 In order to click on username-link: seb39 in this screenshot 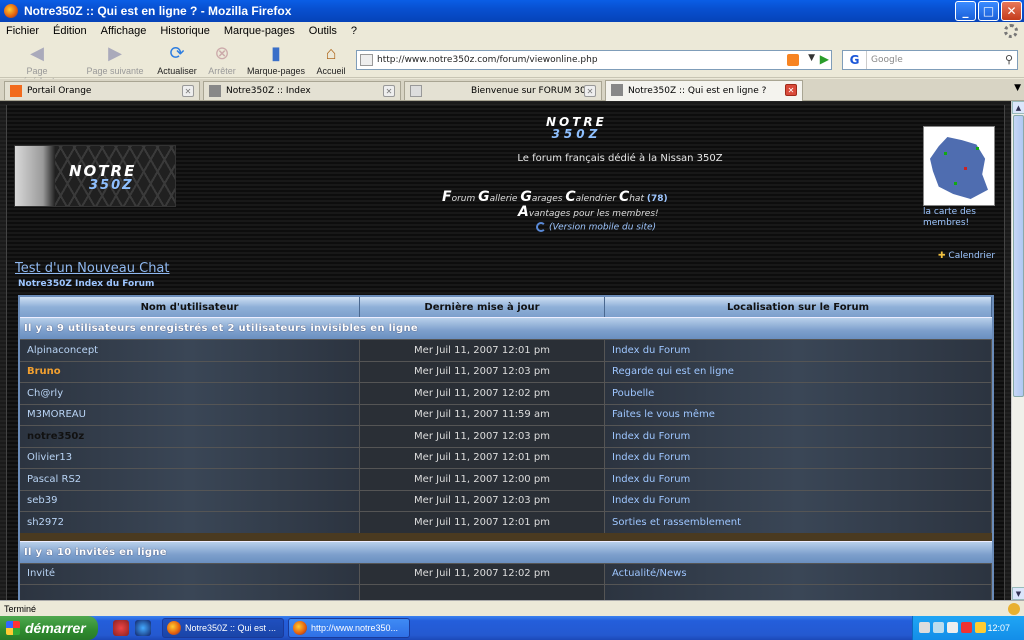, I will do `click(190, 500)`.